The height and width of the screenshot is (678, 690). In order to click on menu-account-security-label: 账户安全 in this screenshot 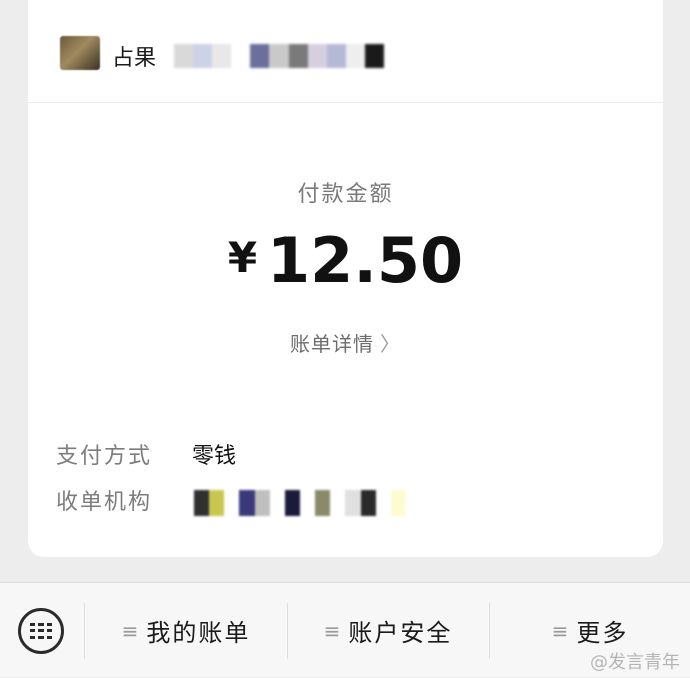, I will do `click(400, 633)`.